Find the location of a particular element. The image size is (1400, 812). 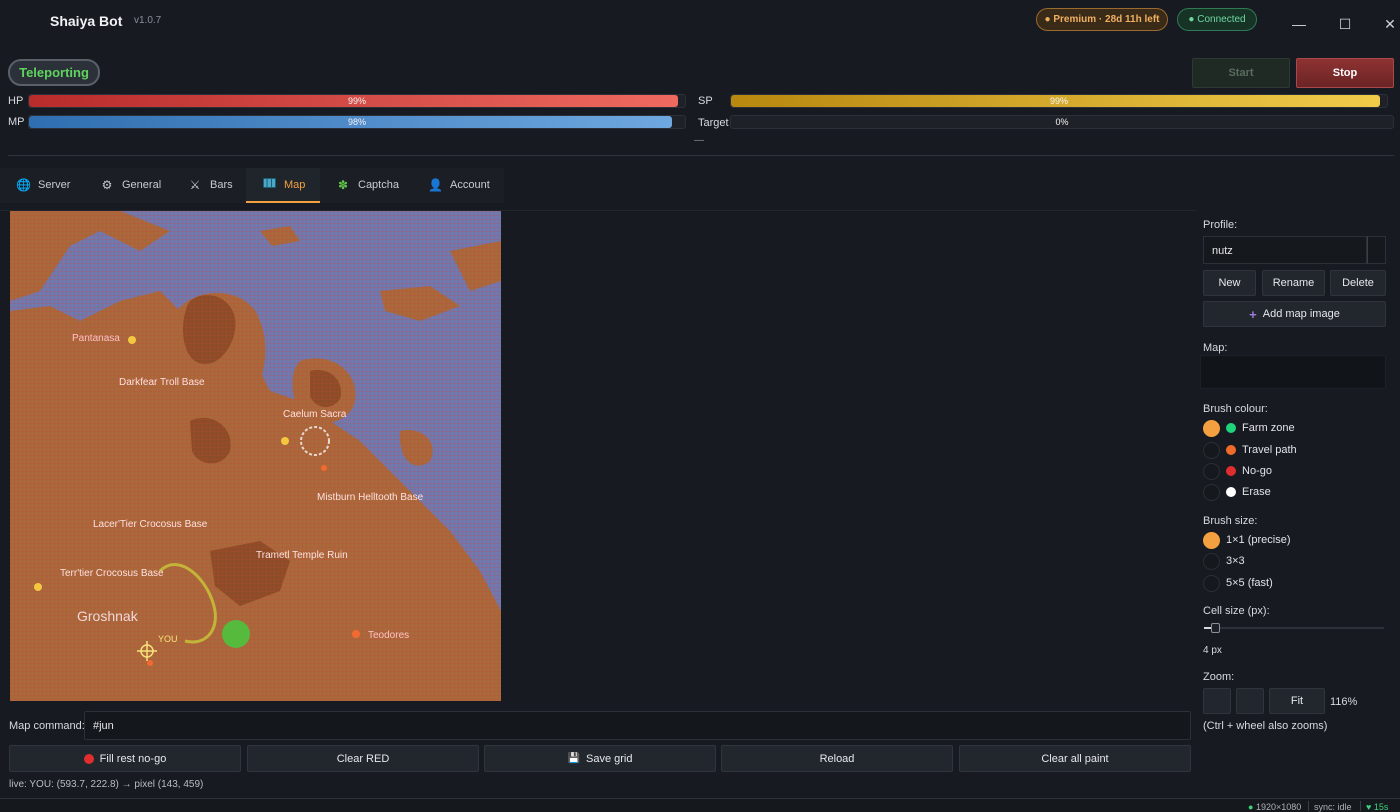

map-icon is located at coordinates (269, 184).